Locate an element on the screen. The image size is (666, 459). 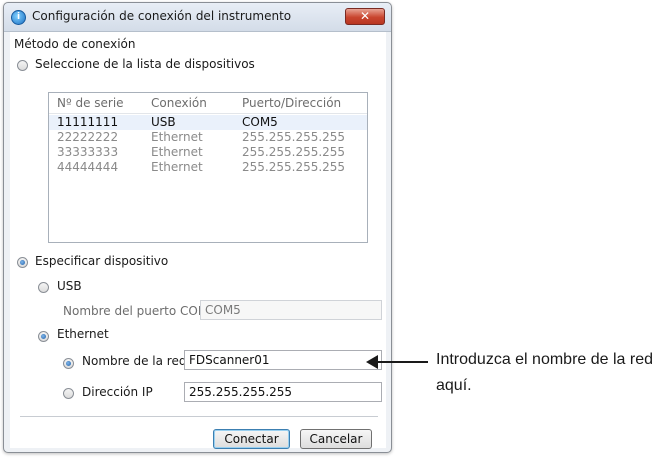
network-name-input is located at coordinates (283, 360).